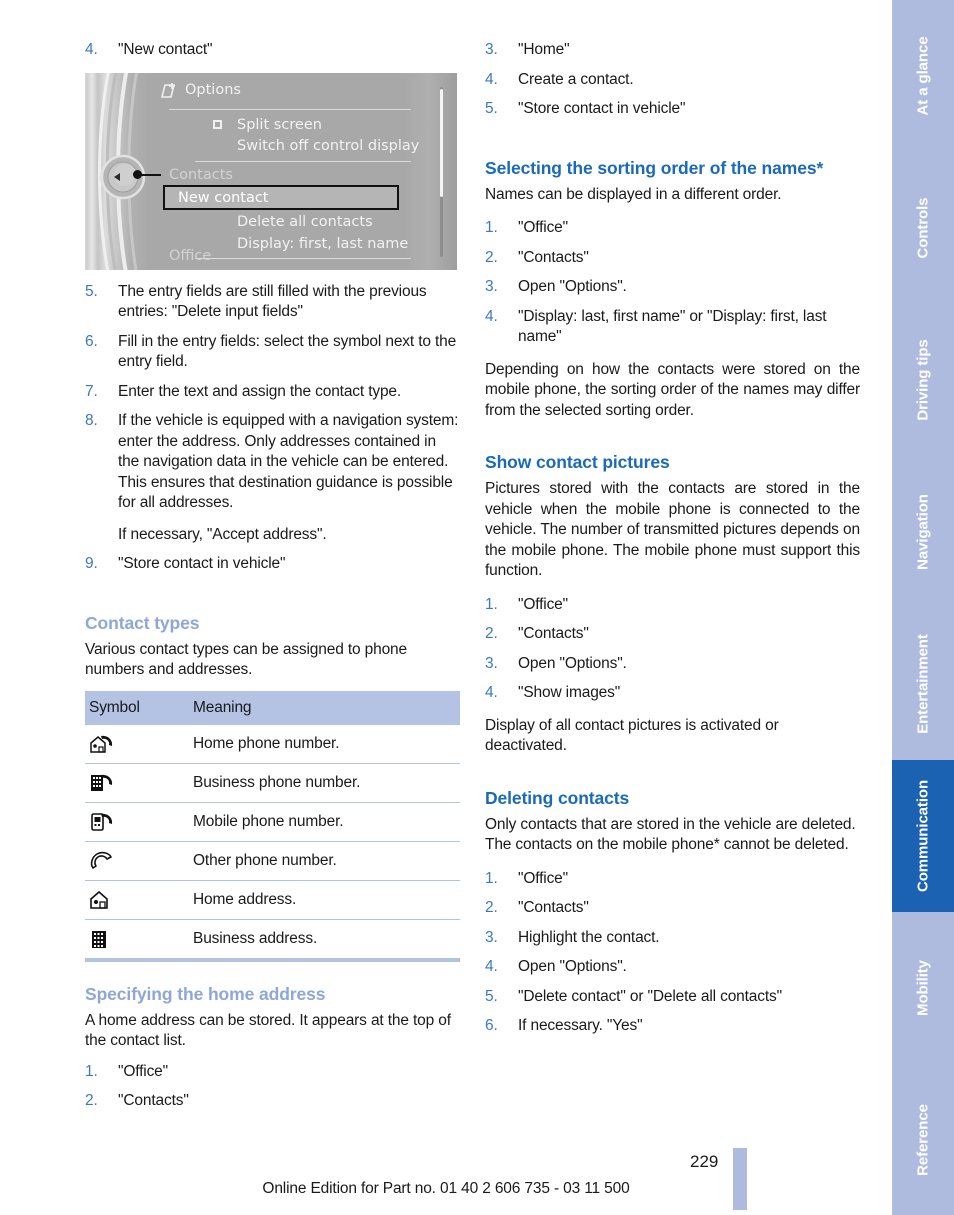 This screenshot has height=1215, width=954. Describe the element at coordinates (431, 171) in the screenshot. I see `idrive-right-shading` at that location.